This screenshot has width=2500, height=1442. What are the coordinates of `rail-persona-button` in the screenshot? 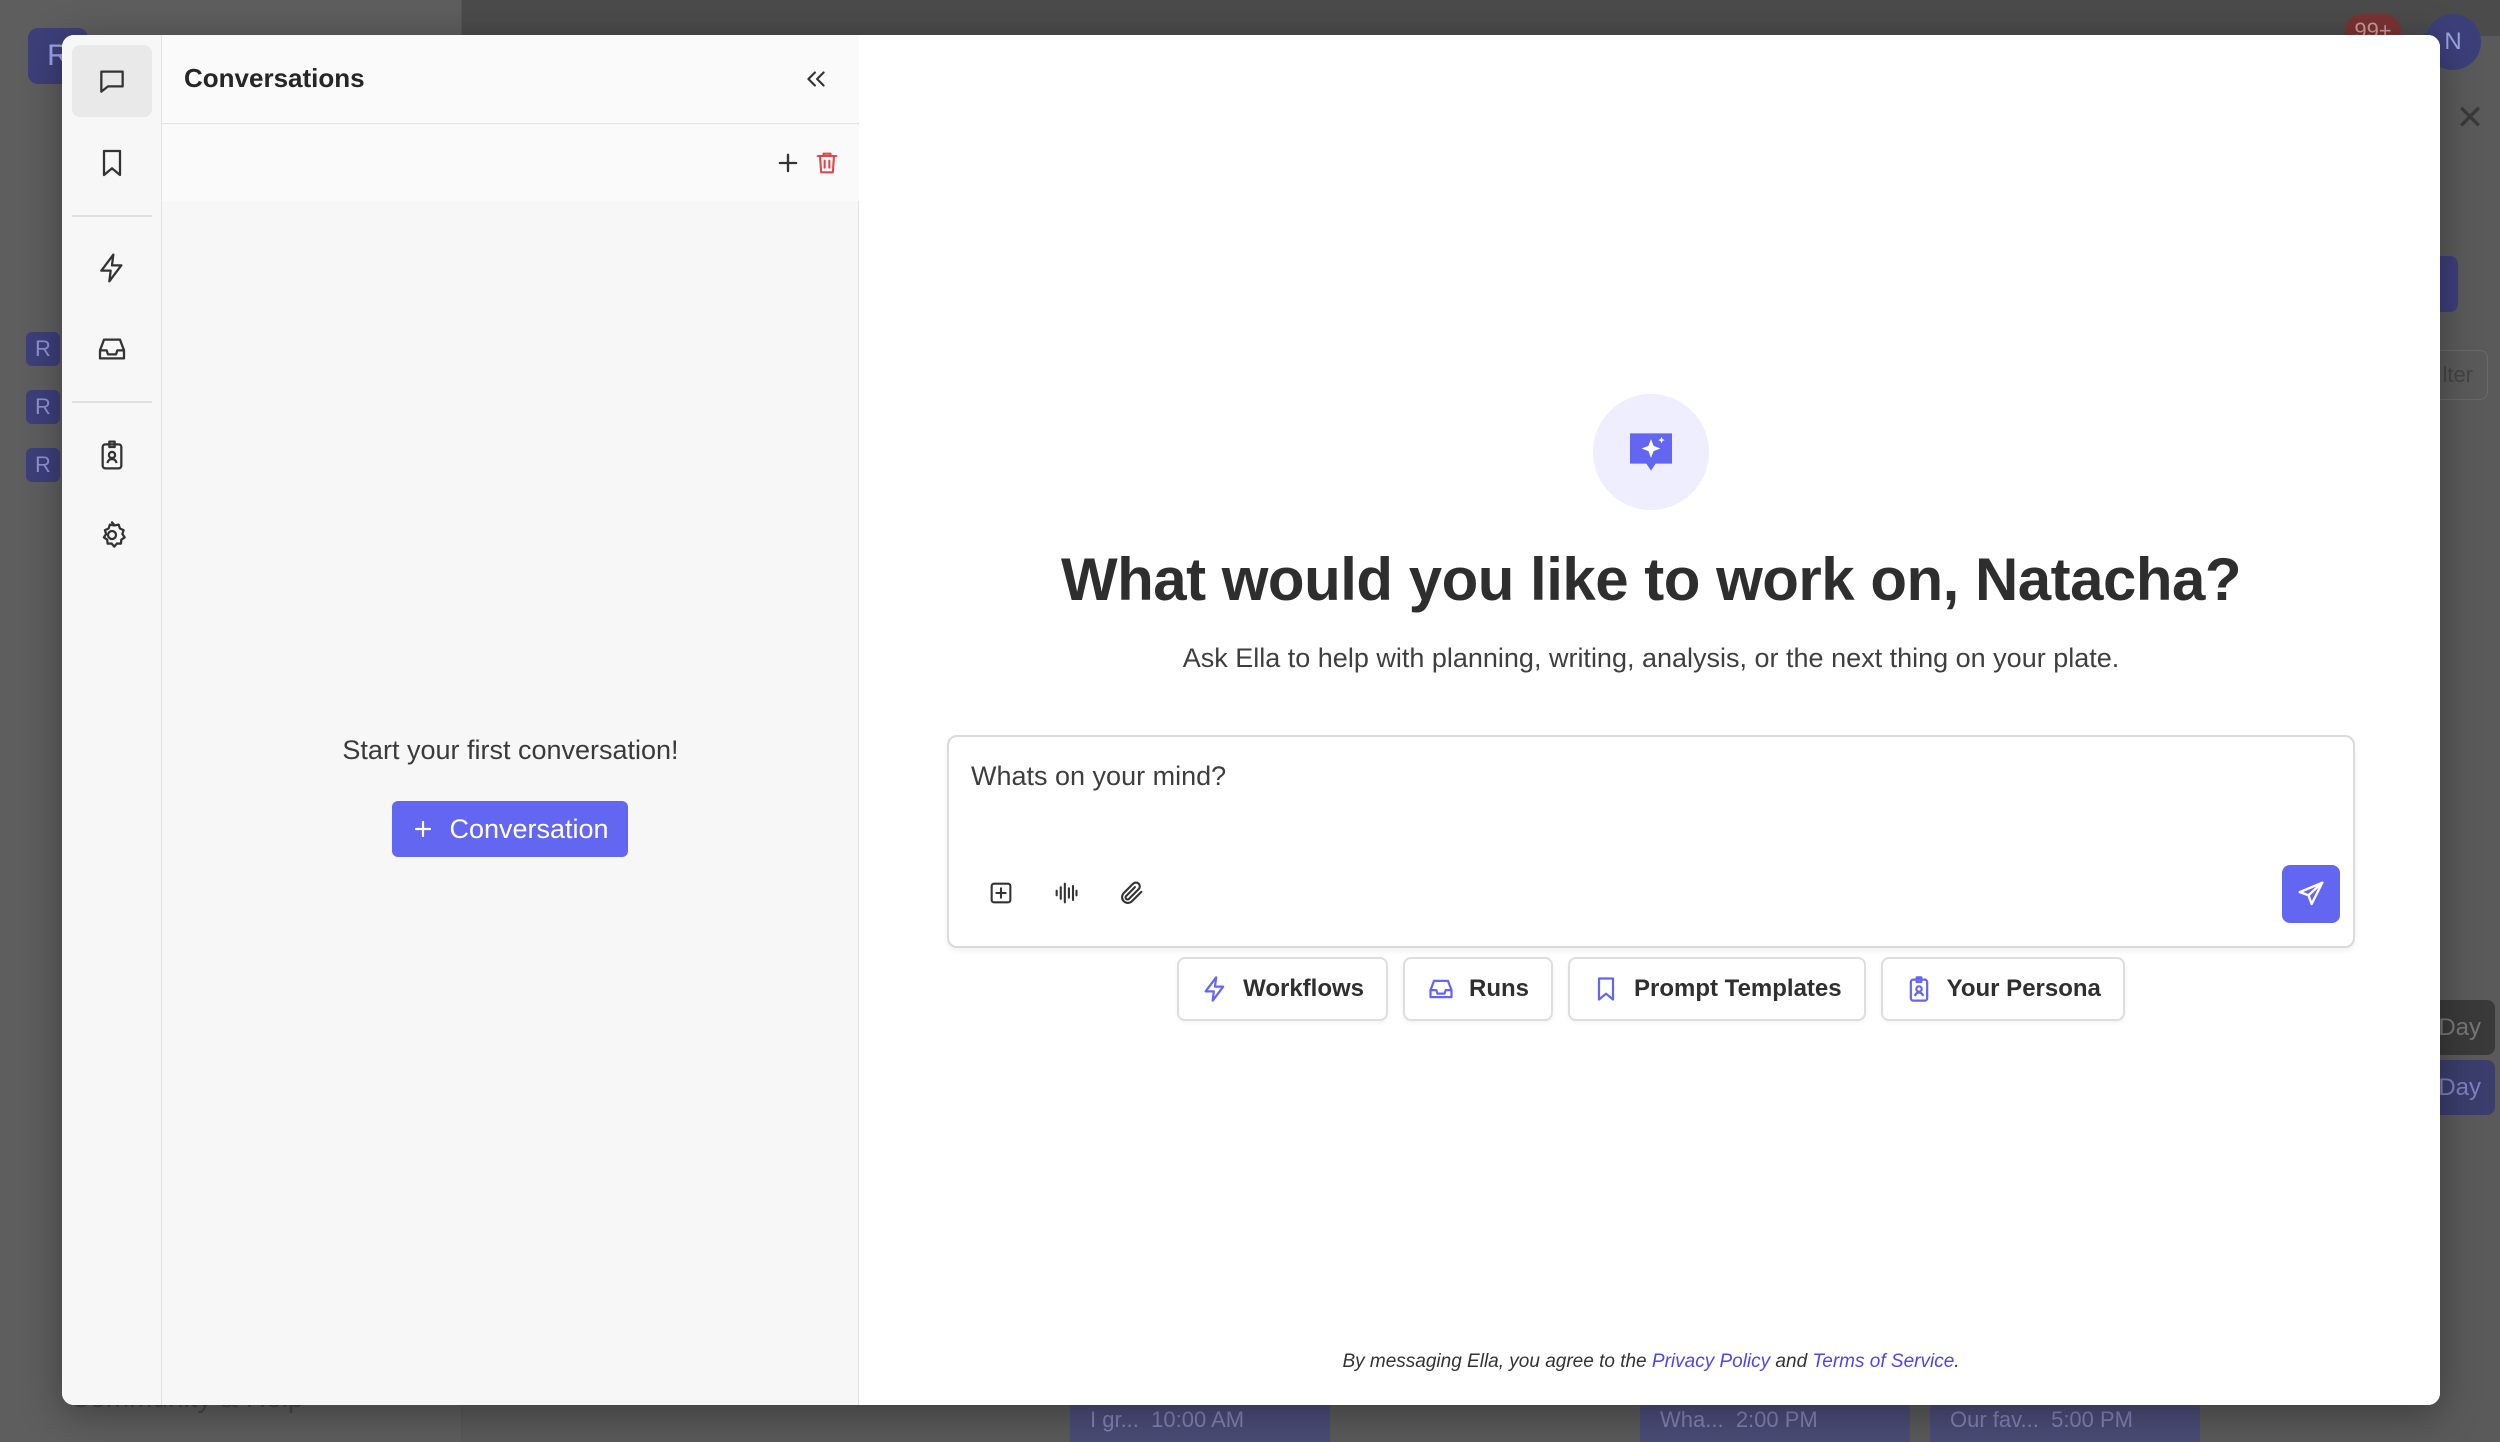 It's located at (112, 455).